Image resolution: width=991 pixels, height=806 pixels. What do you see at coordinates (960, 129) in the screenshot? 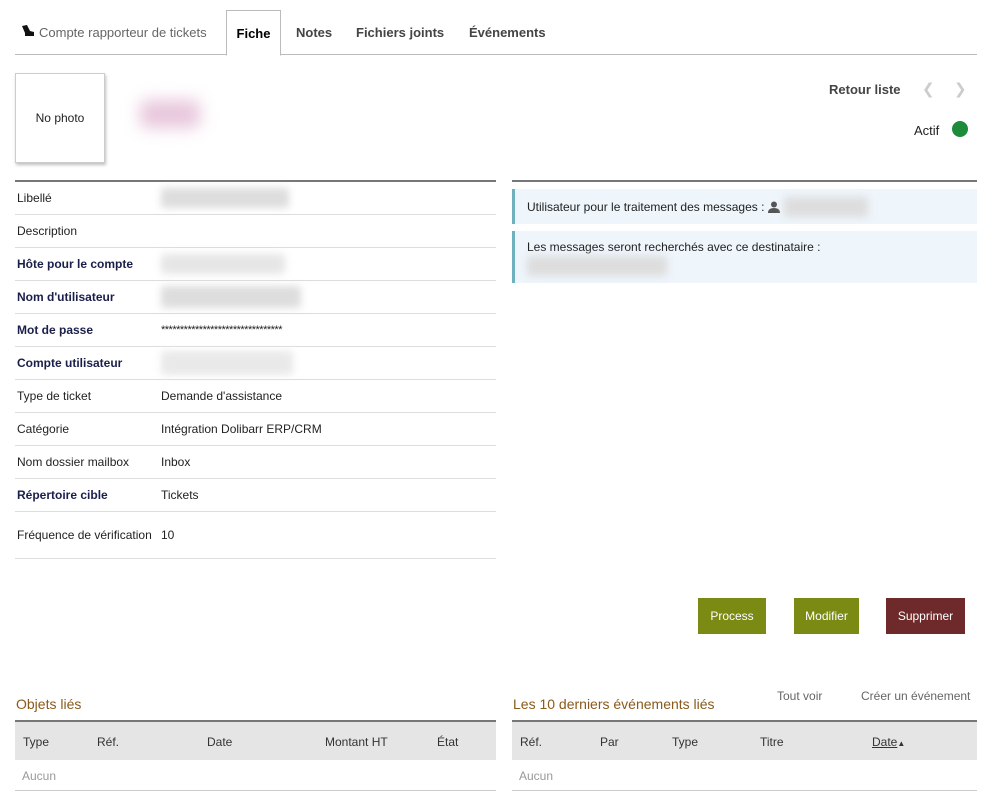
I see `status-indicator` at bounding box center [960, 129].